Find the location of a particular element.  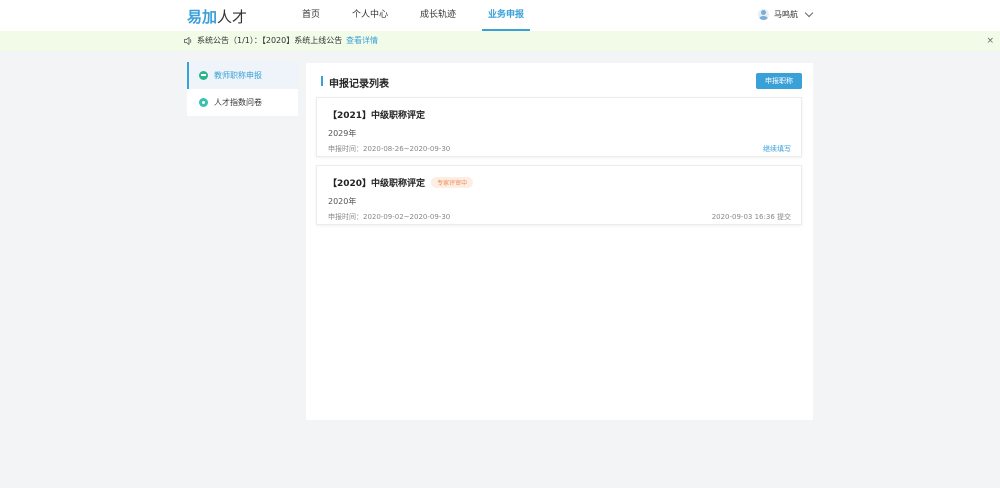

record-title-text: 【2020】中级职称评定 is located at coordinates (377, 184).